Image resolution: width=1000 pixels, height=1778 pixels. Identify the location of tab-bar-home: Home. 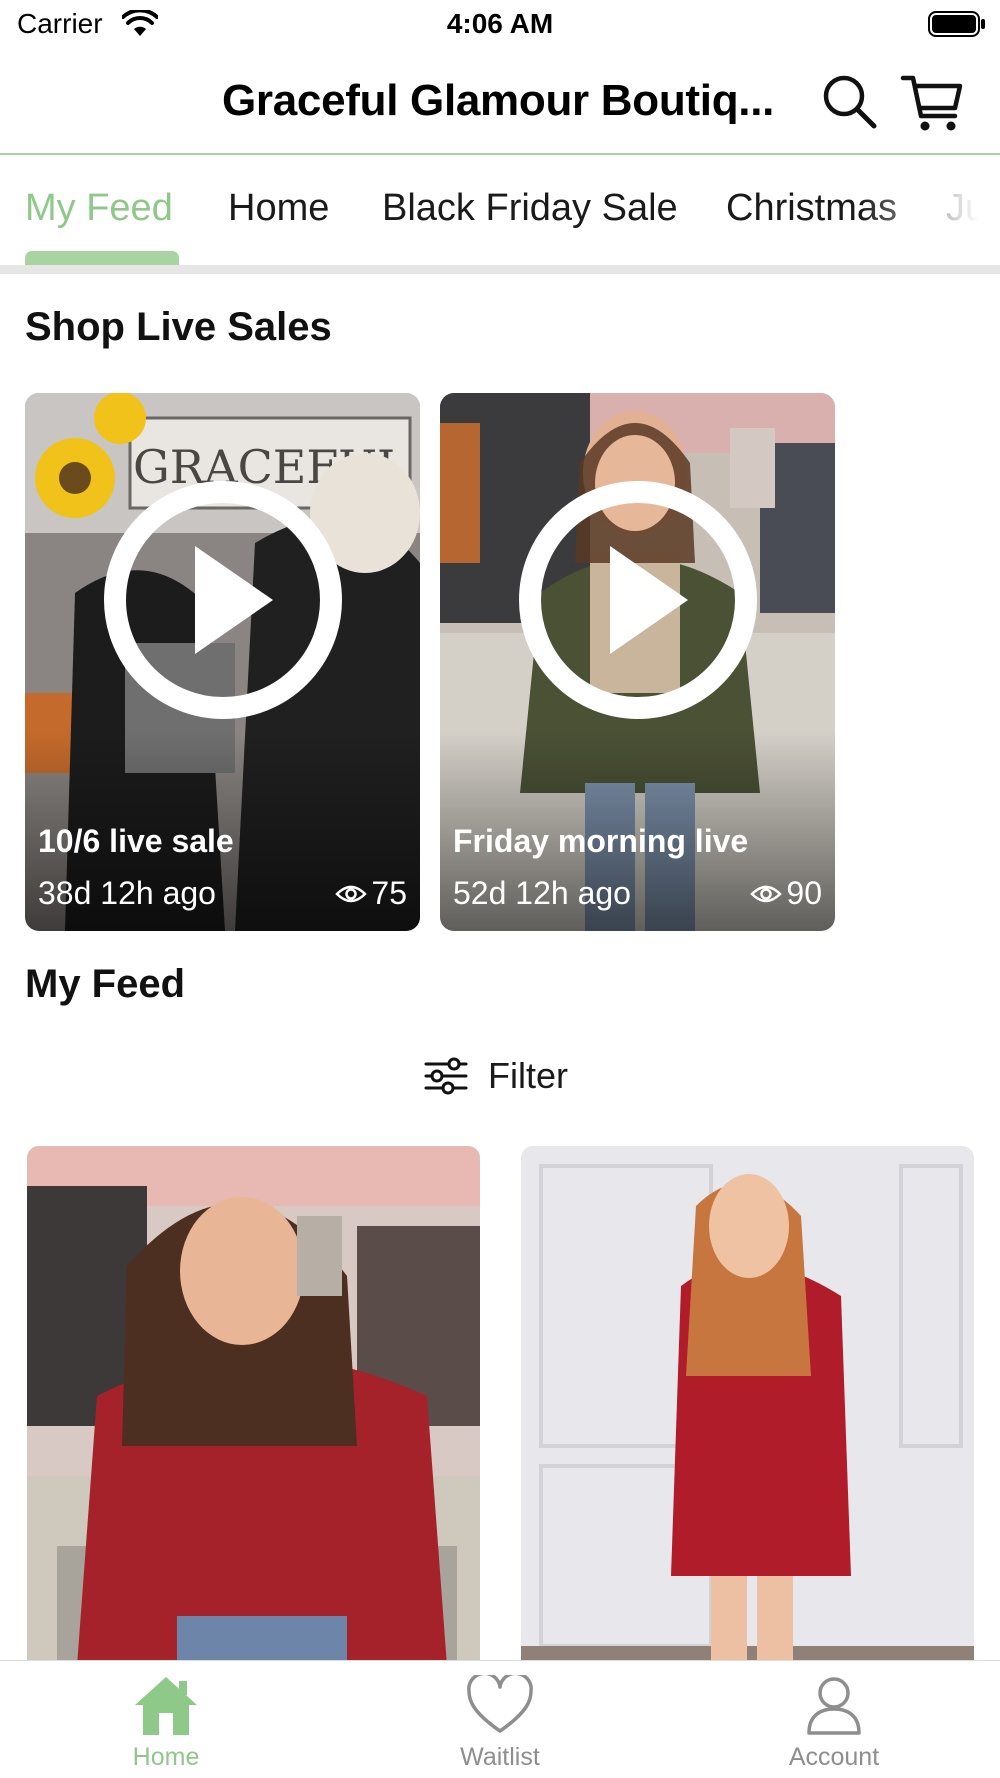
(166, 1719).